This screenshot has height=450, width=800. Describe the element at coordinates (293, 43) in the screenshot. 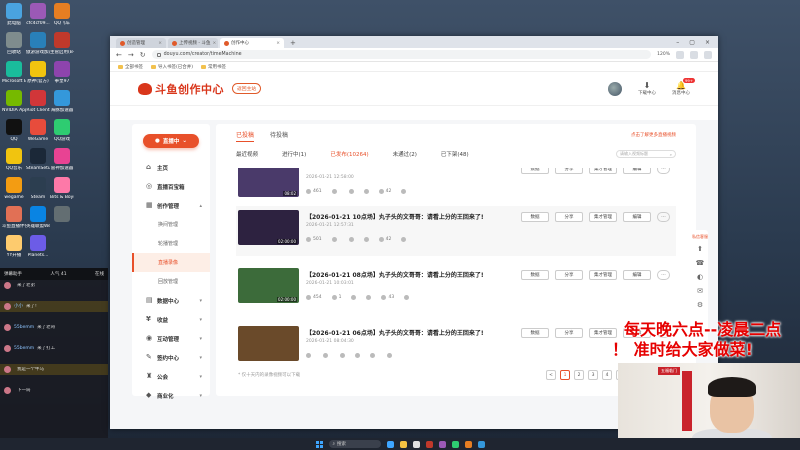

I see `new-tab-icon: +` at that location.